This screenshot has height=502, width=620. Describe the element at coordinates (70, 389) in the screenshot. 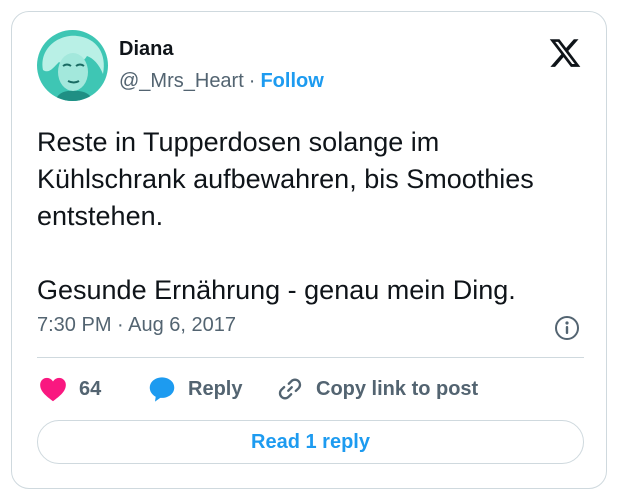

I see `like-button: 64` at that location.